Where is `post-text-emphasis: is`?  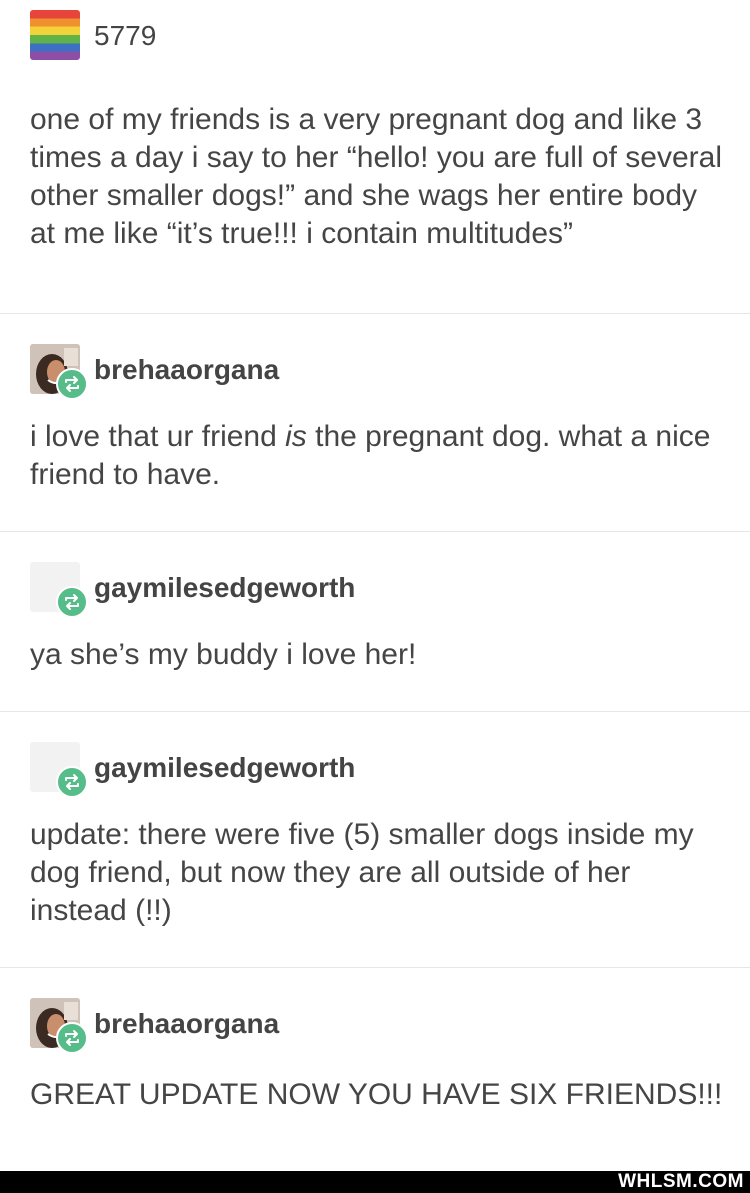 post-text-emphasis: is is located at coordinates (296, 436).